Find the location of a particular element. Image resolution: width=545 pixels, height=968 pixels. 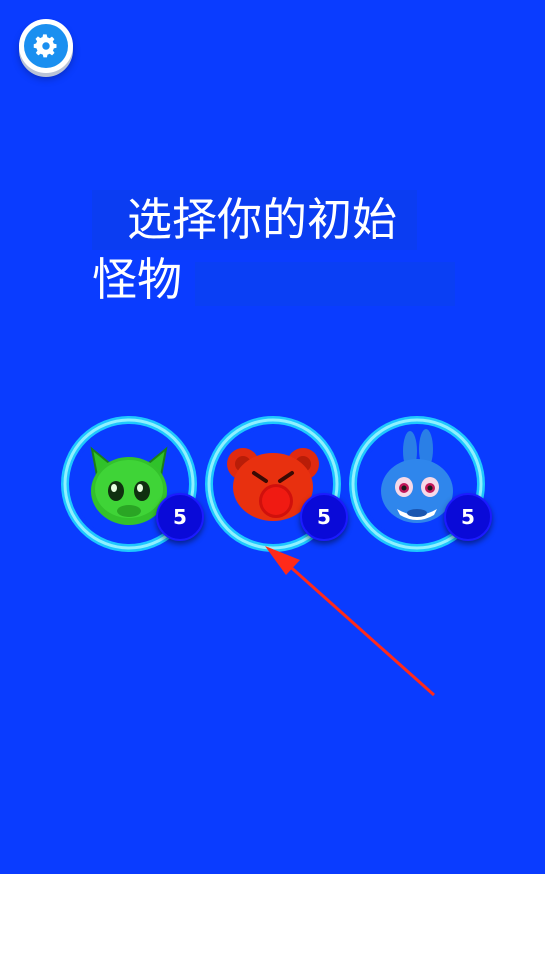

gear-icon is located at coordinates (45, 46).